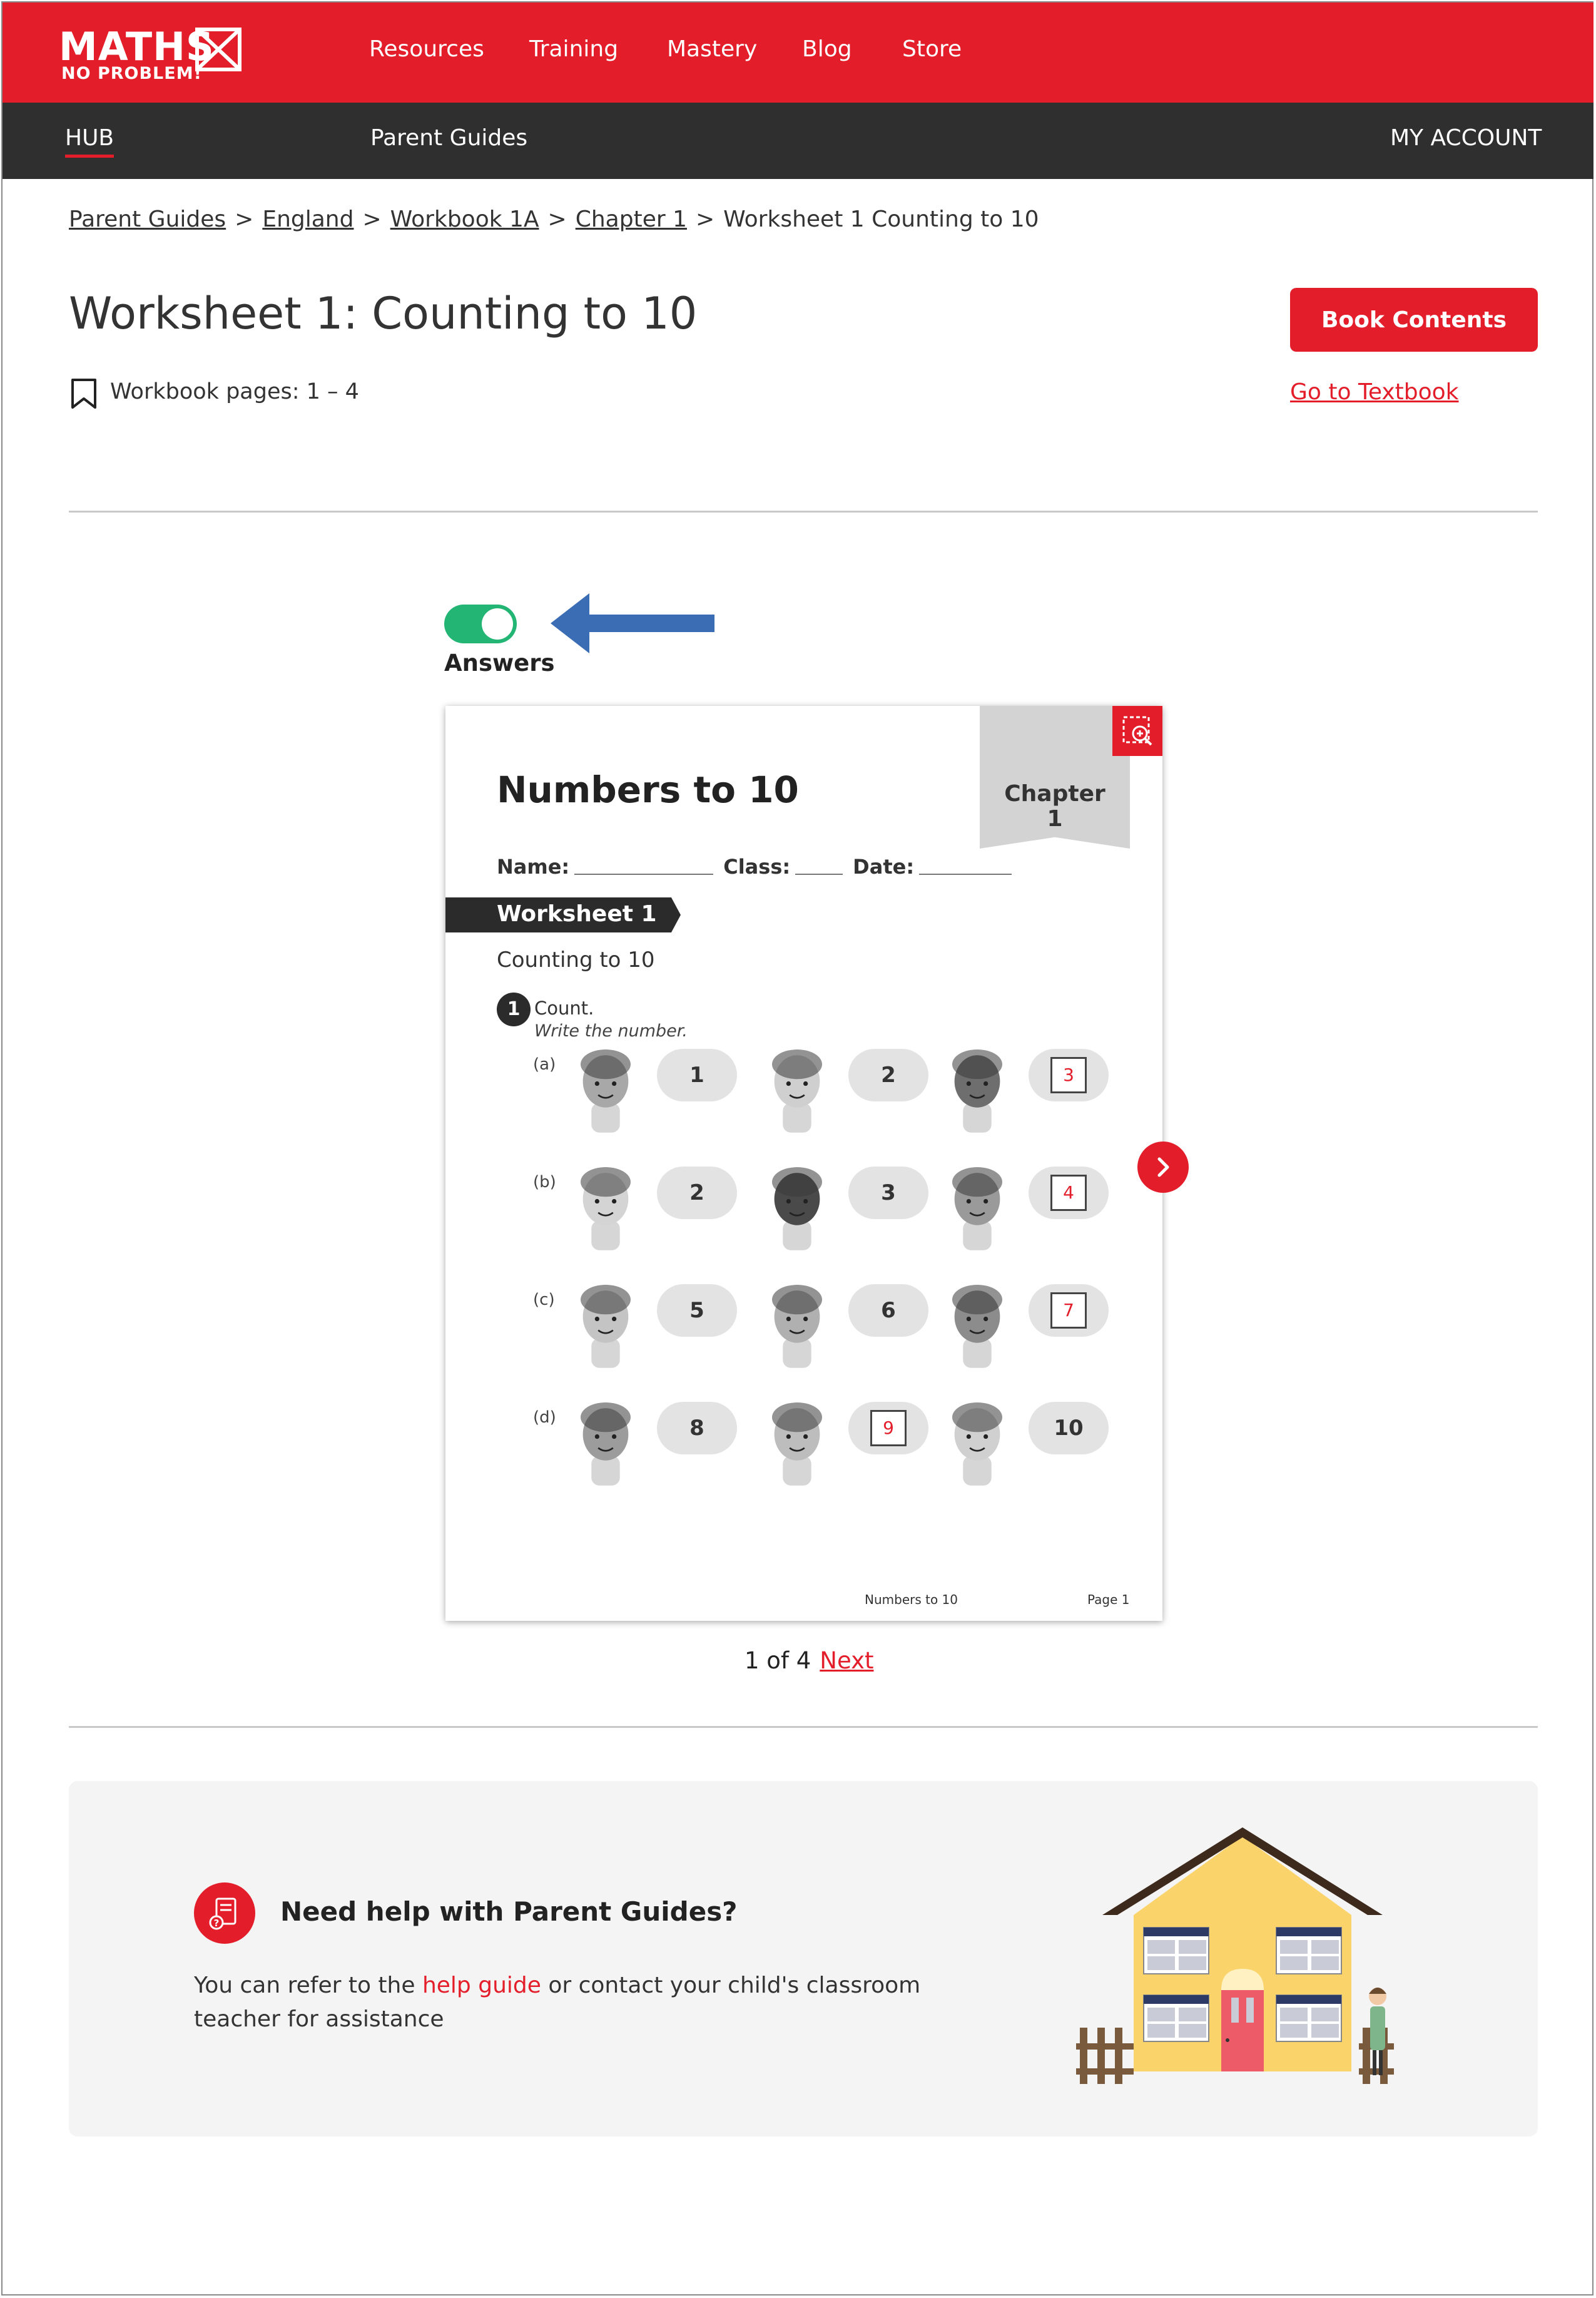 The height and width of the screenshot is (2298, 1596). Describe the element at coordinates (534, 867) in the screenshot. I see `name-label: Name:` at that location.